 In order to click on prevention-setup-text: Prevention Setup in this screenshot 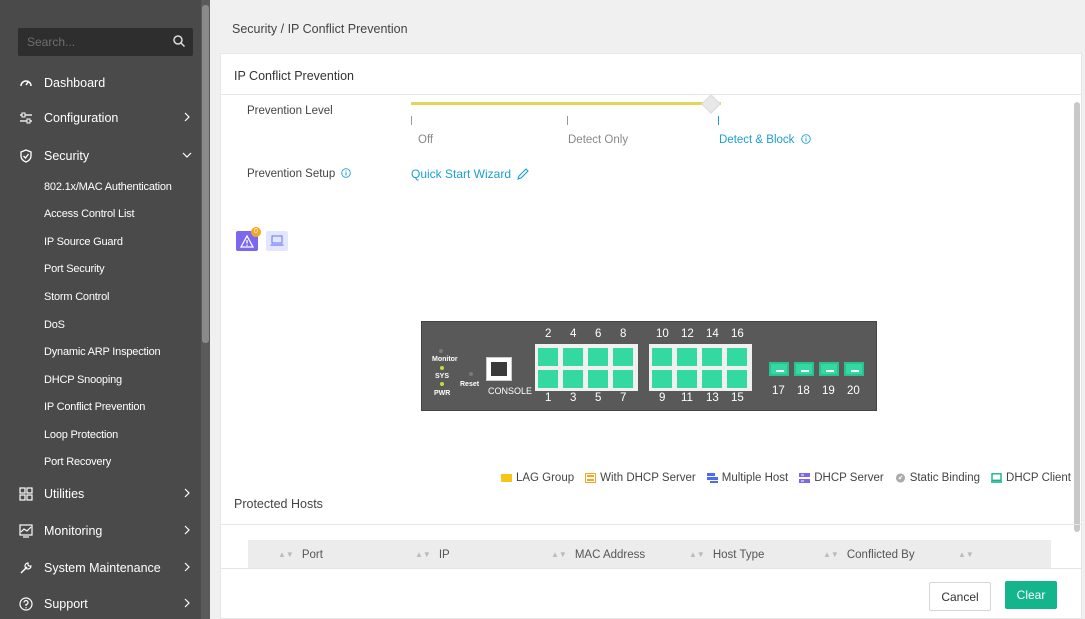, I will do `click(291, 174)`.